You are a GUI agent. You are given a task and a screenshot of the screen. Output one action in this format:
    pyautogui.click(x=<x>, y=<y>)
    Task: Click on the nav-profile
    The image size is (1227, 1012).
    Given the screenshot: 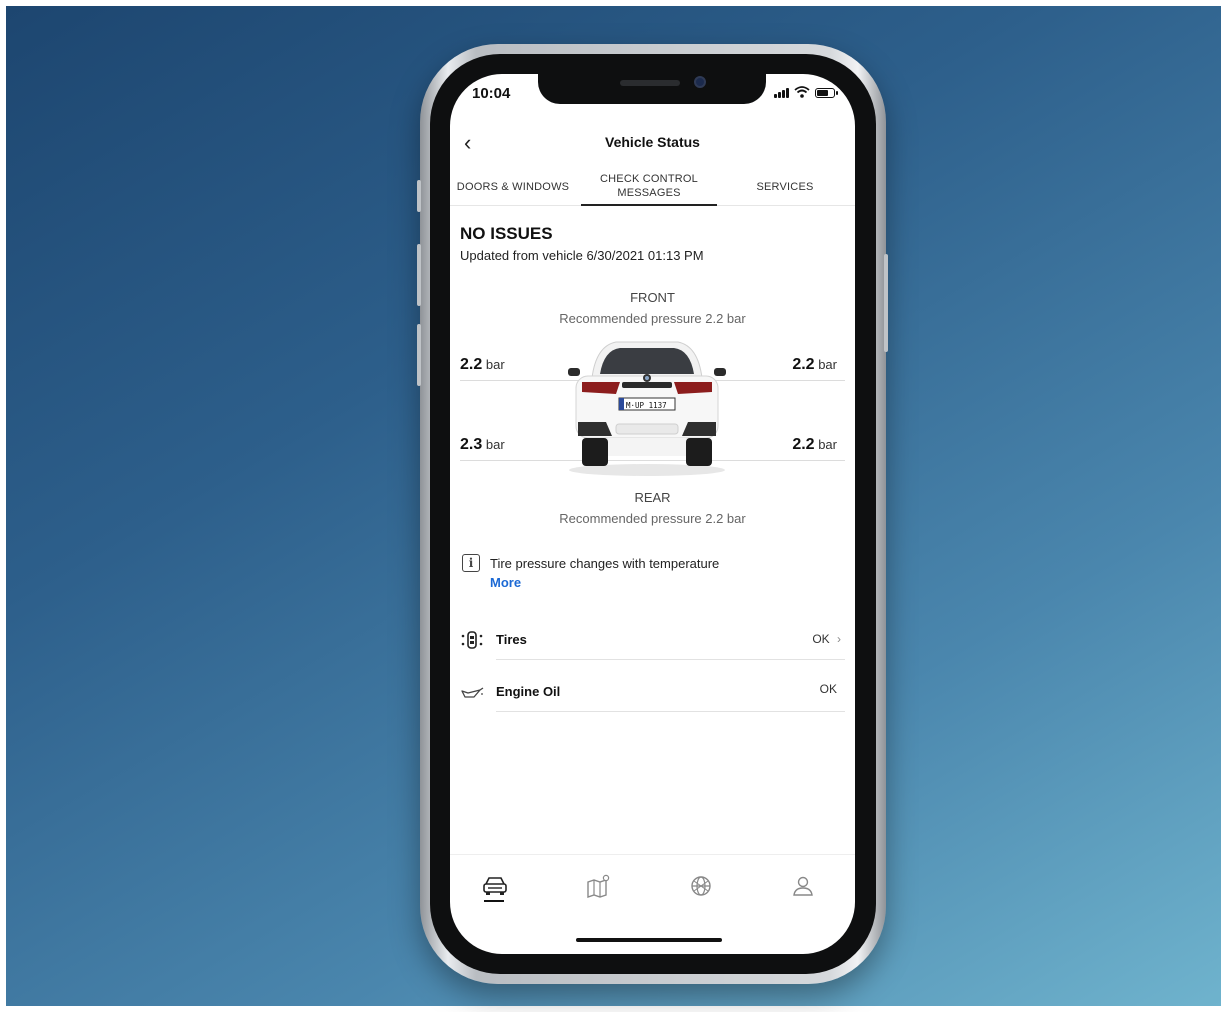 What is the action you would take?
    pyautogui.click(x=803, y=886)
    